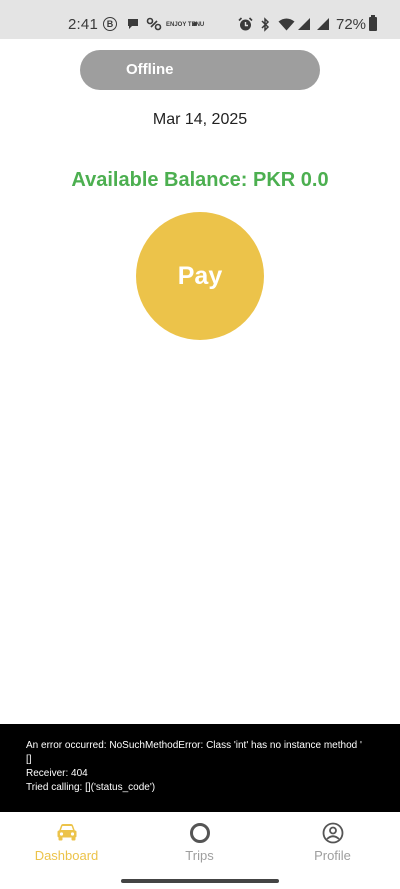  I want to click on bottom-navigation: Dashboard Trips Profile, so click(200, 841).